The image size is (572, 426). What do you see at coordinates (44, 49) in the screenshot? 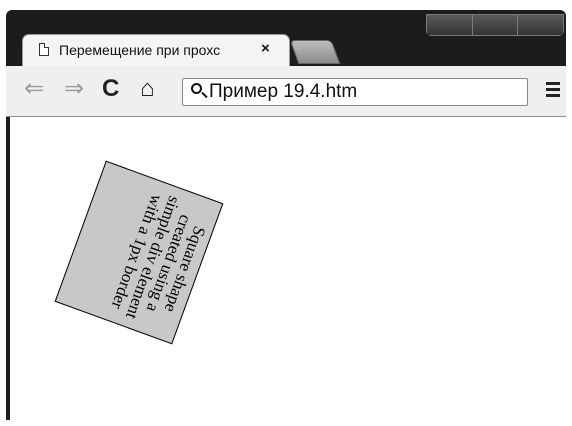
I see `page-icon` at bounding box center [44, 49].